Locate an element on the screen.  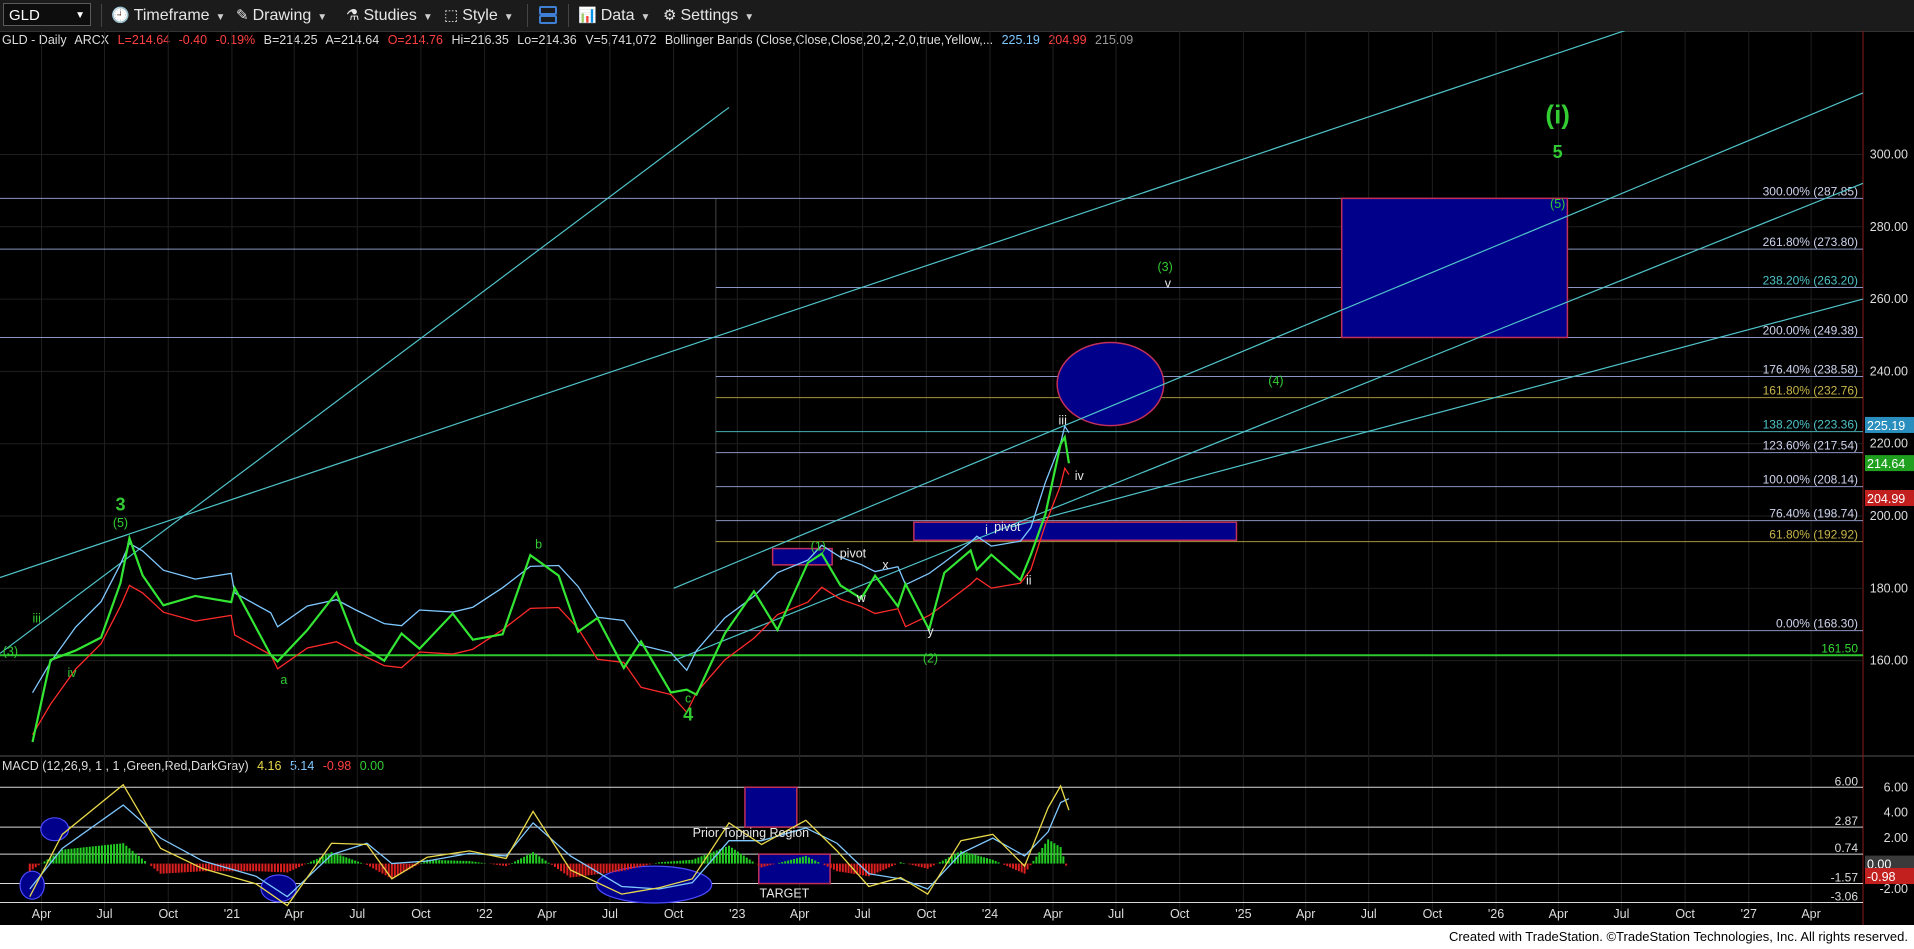
wave-label: a is located at coordinates (283, 680).